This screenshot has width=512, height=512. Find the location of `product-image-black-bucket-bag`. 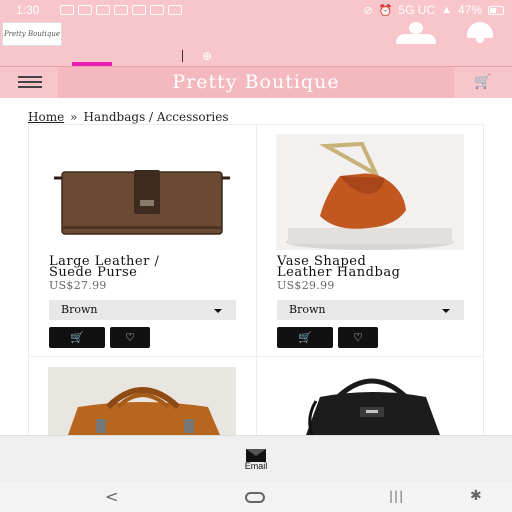

product-image-black-bucket-bag is located at coordinates (370, 401).